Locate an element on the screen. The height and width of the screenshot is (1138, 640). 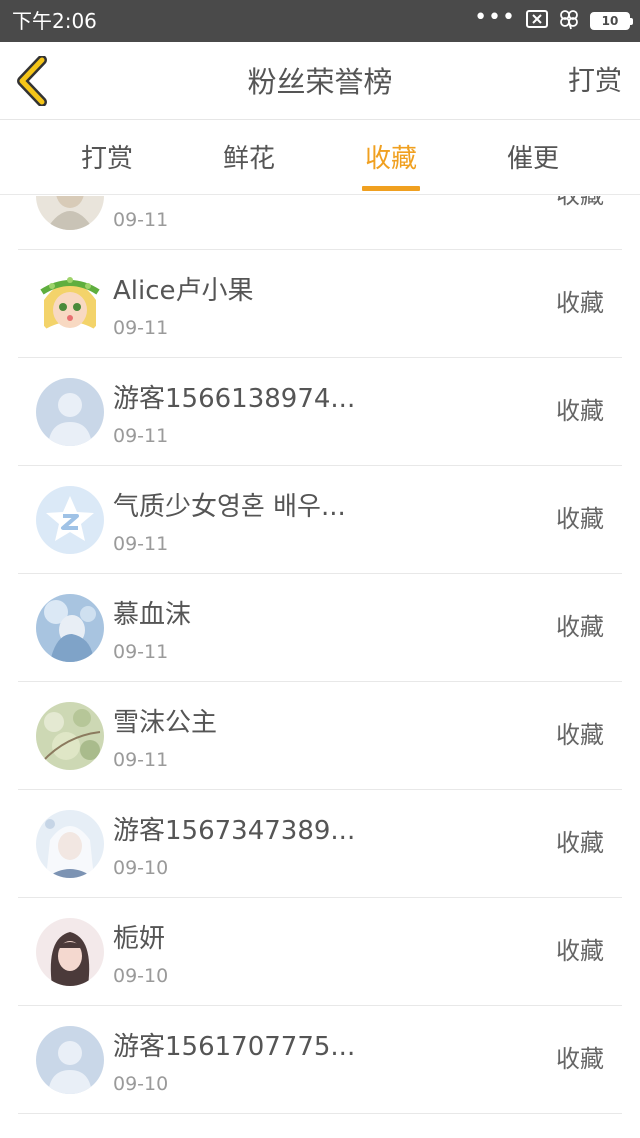
white-anime-avatar-icon is located at coordinates (70, 844).